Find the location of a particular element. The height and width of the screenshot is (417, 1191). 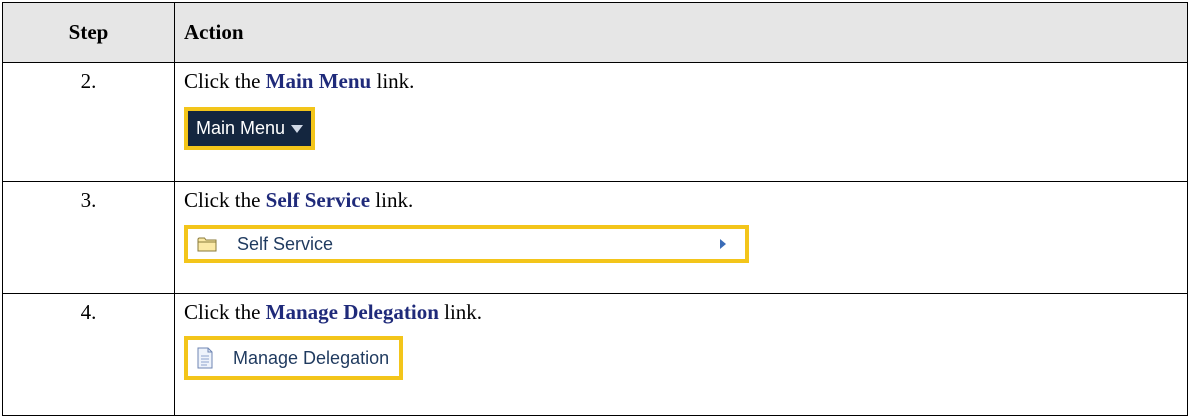

step-number: 4. is located at coordinates (88, 354).